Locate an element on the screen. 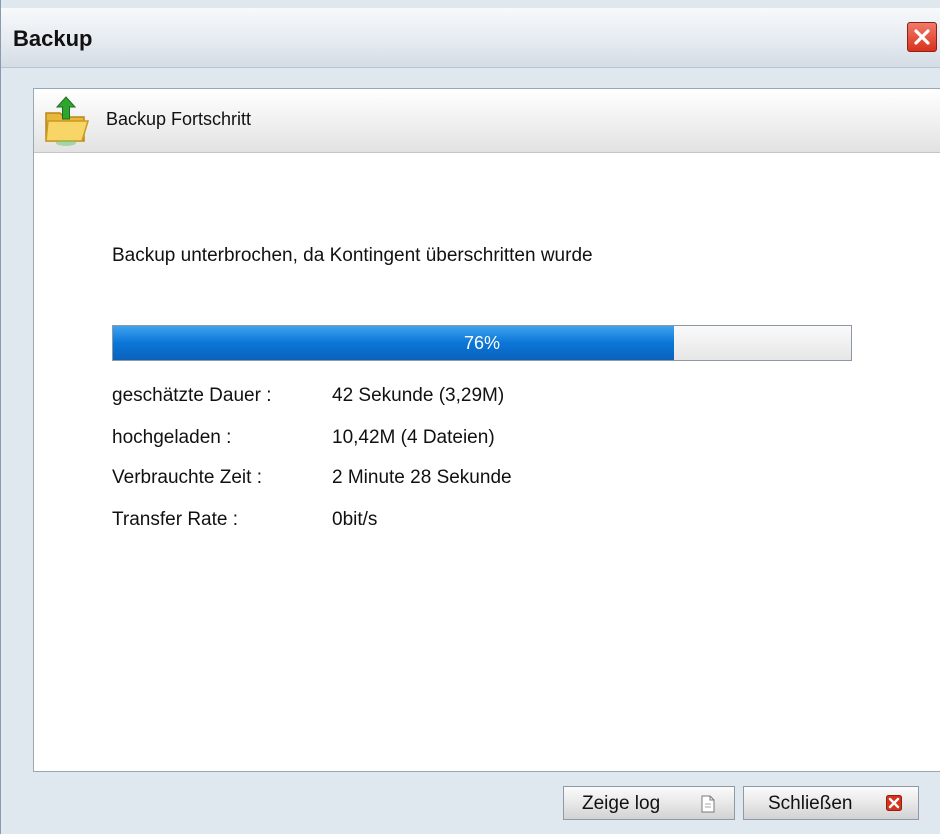 Image resolution: width=940 pixels, height=834 pixels. estimated-duration-label: geschätzte Dauer : is located at coordinates (192, 395).